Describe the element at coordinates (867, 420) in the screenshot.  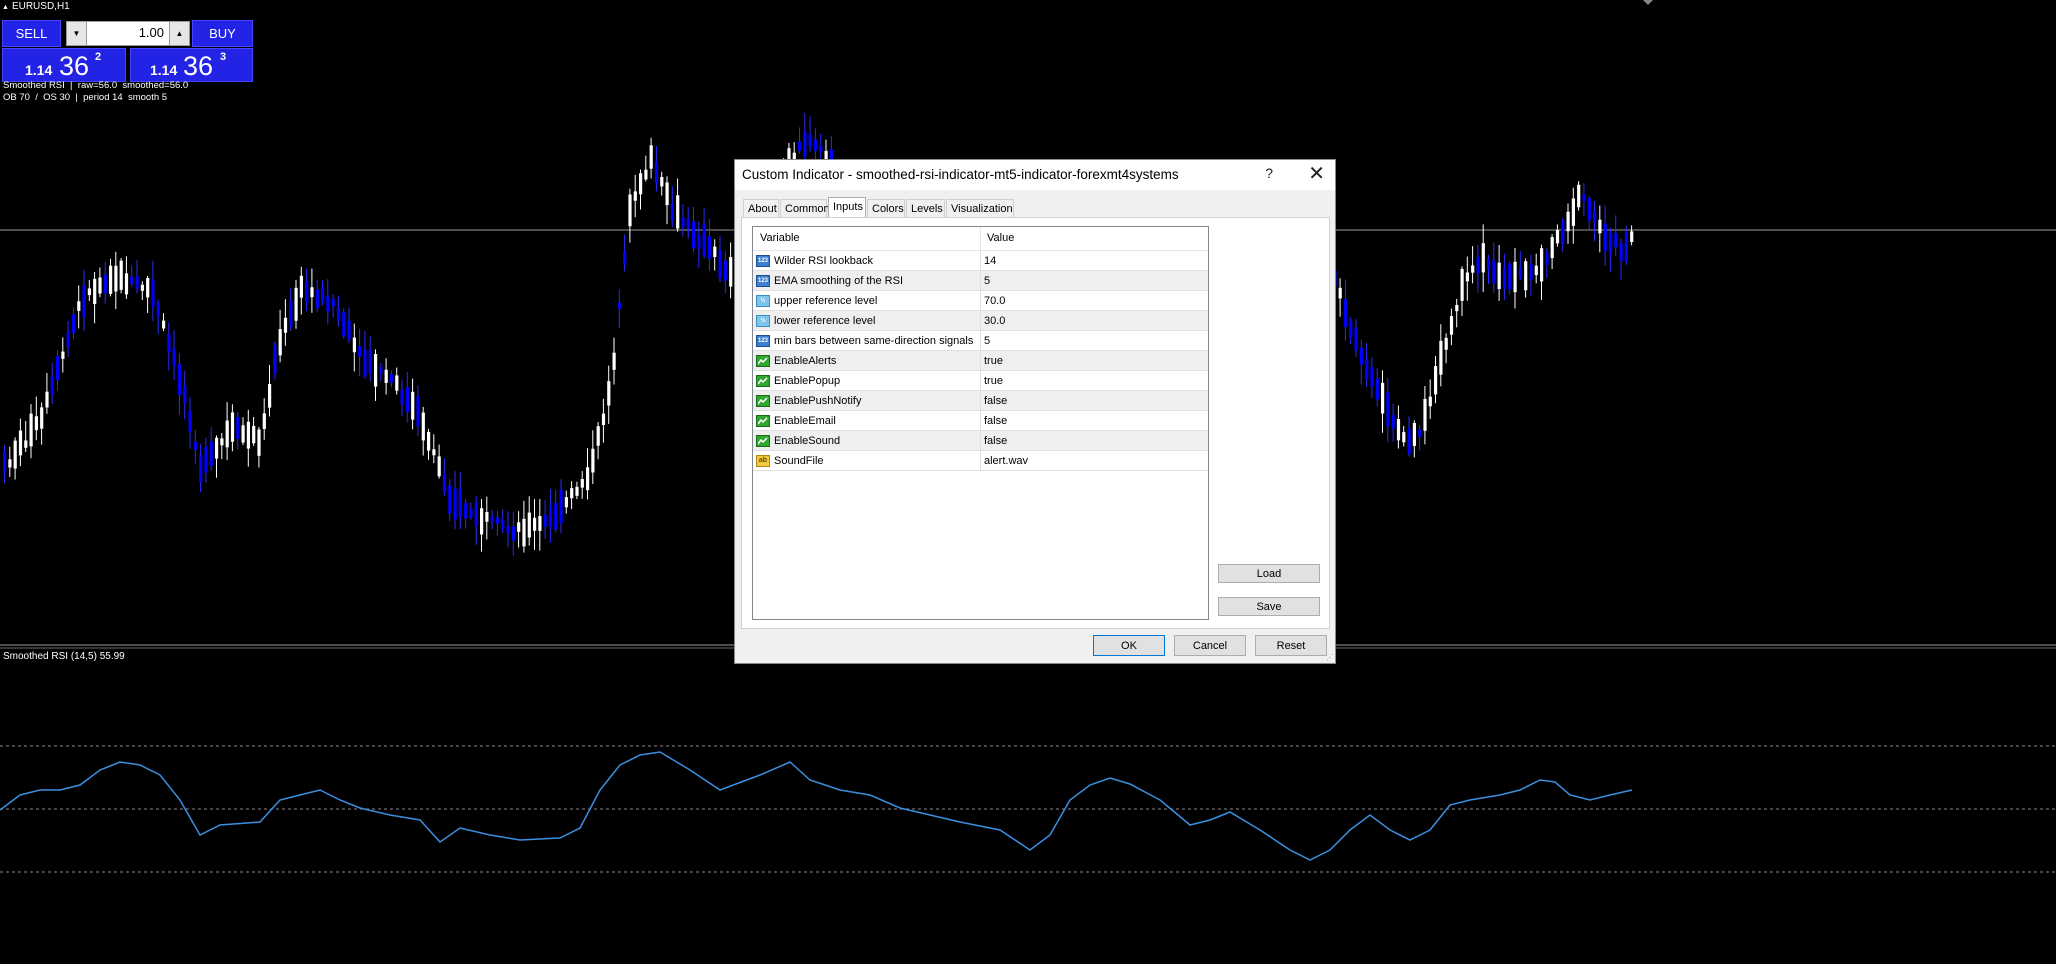
I see `variable-cell: EnableEmail` at that location.